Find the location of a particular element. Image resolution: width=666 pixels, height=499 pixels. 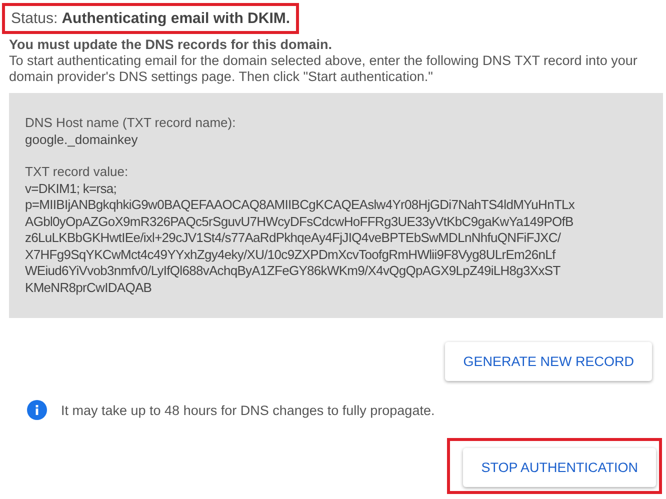

generate-button: GENERATE NEW RECORD is located at coordinates (548, 361).